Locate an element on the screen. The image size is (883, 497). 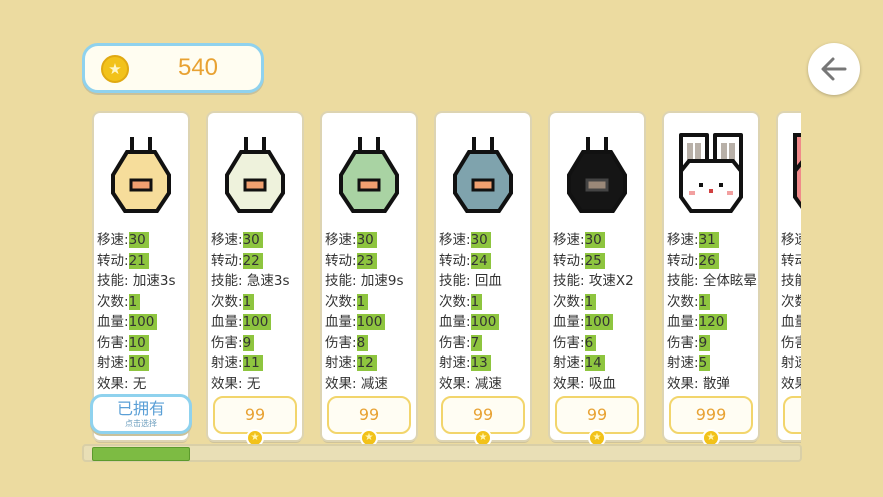
arrow-left-icon is located at coordinates (834, 69).